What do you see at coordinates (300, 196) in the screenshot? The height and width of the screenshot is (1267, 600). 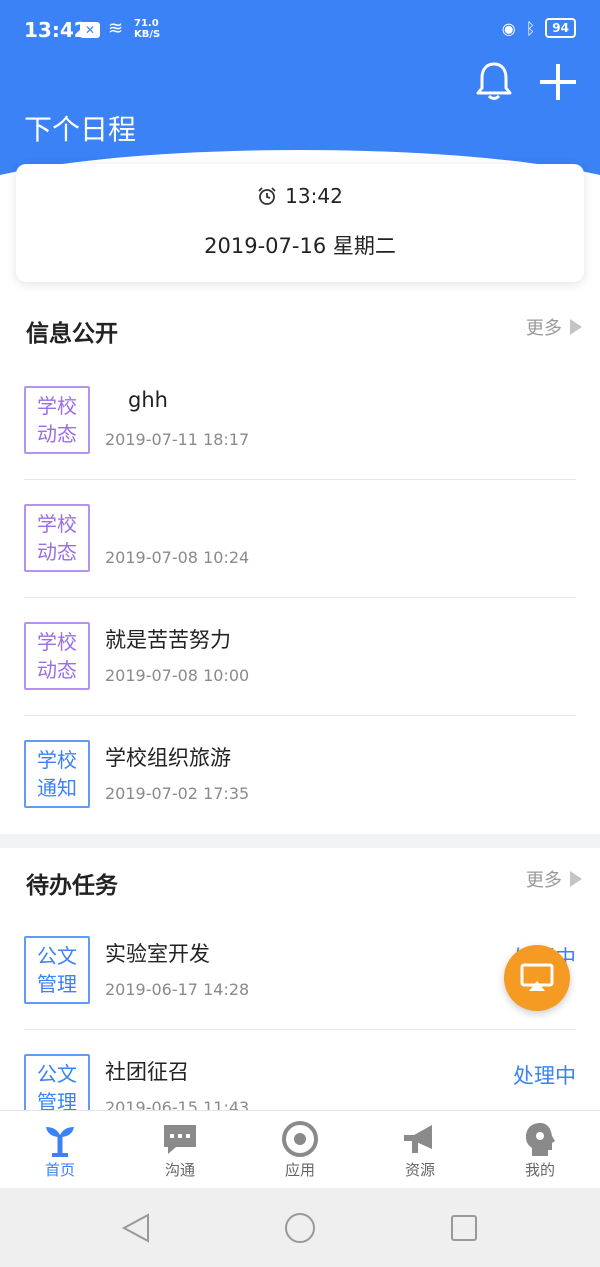 I see `schedule-time: 13:42` at bounding box center [300, 196].